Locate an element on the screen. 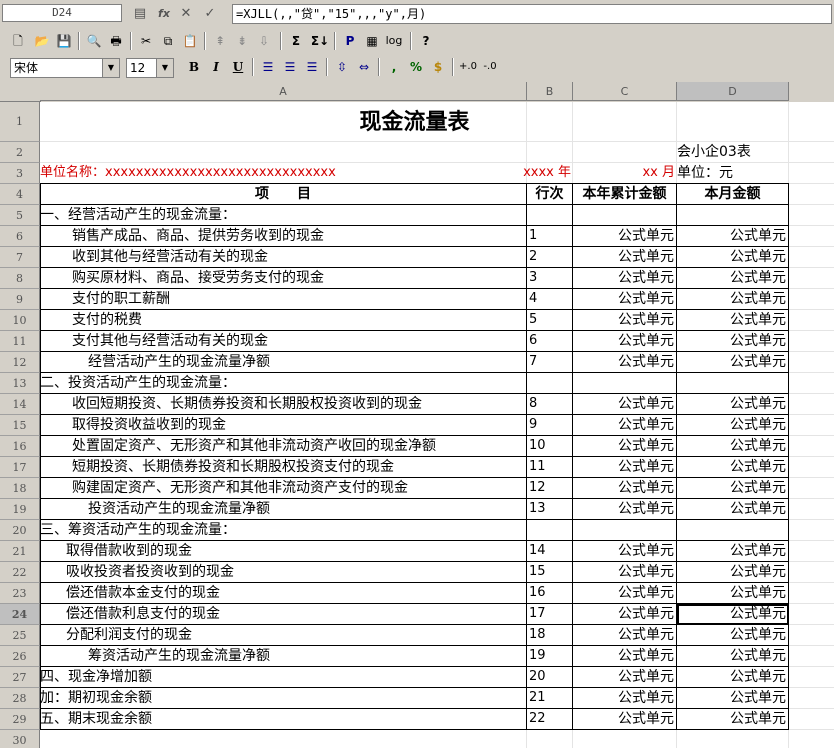  row-header-16: 16 is located at coordinates (20, 446).